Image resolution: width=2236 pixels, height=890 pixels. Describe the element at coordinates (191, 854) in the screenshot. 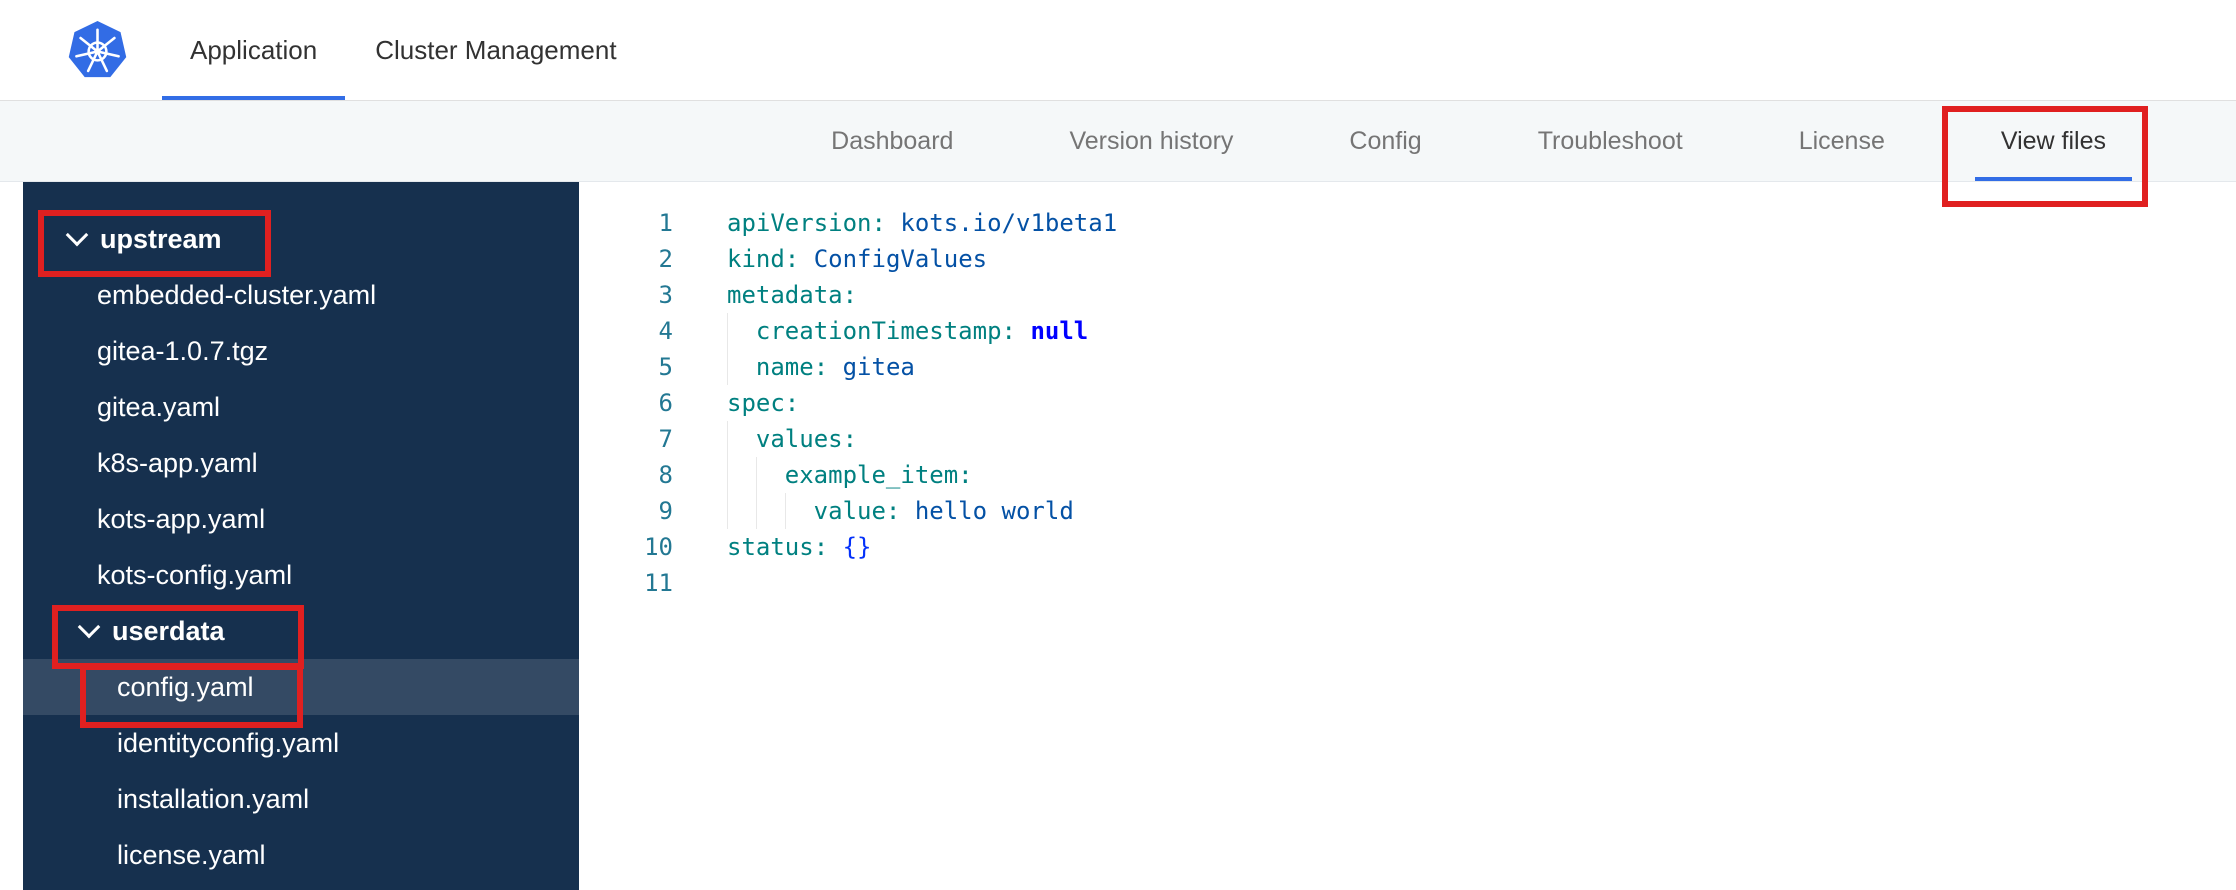

I see `tree-item-label: license.yaml` at that location.